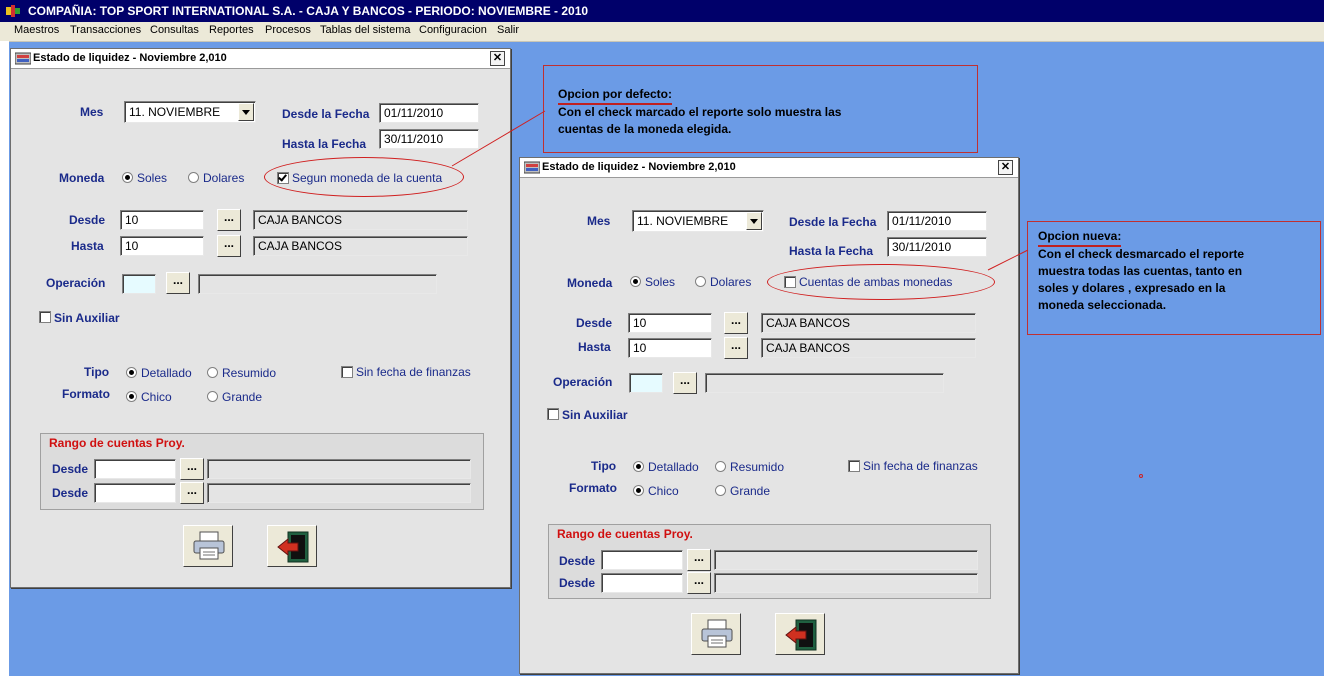 The height and width of the screenshot is (676, 1324). What do you see at coordinates (1102, 305) in the screenshot?
I see `note-new-line-4: moneda seleccionada.` at bounding box center [1102, 305].